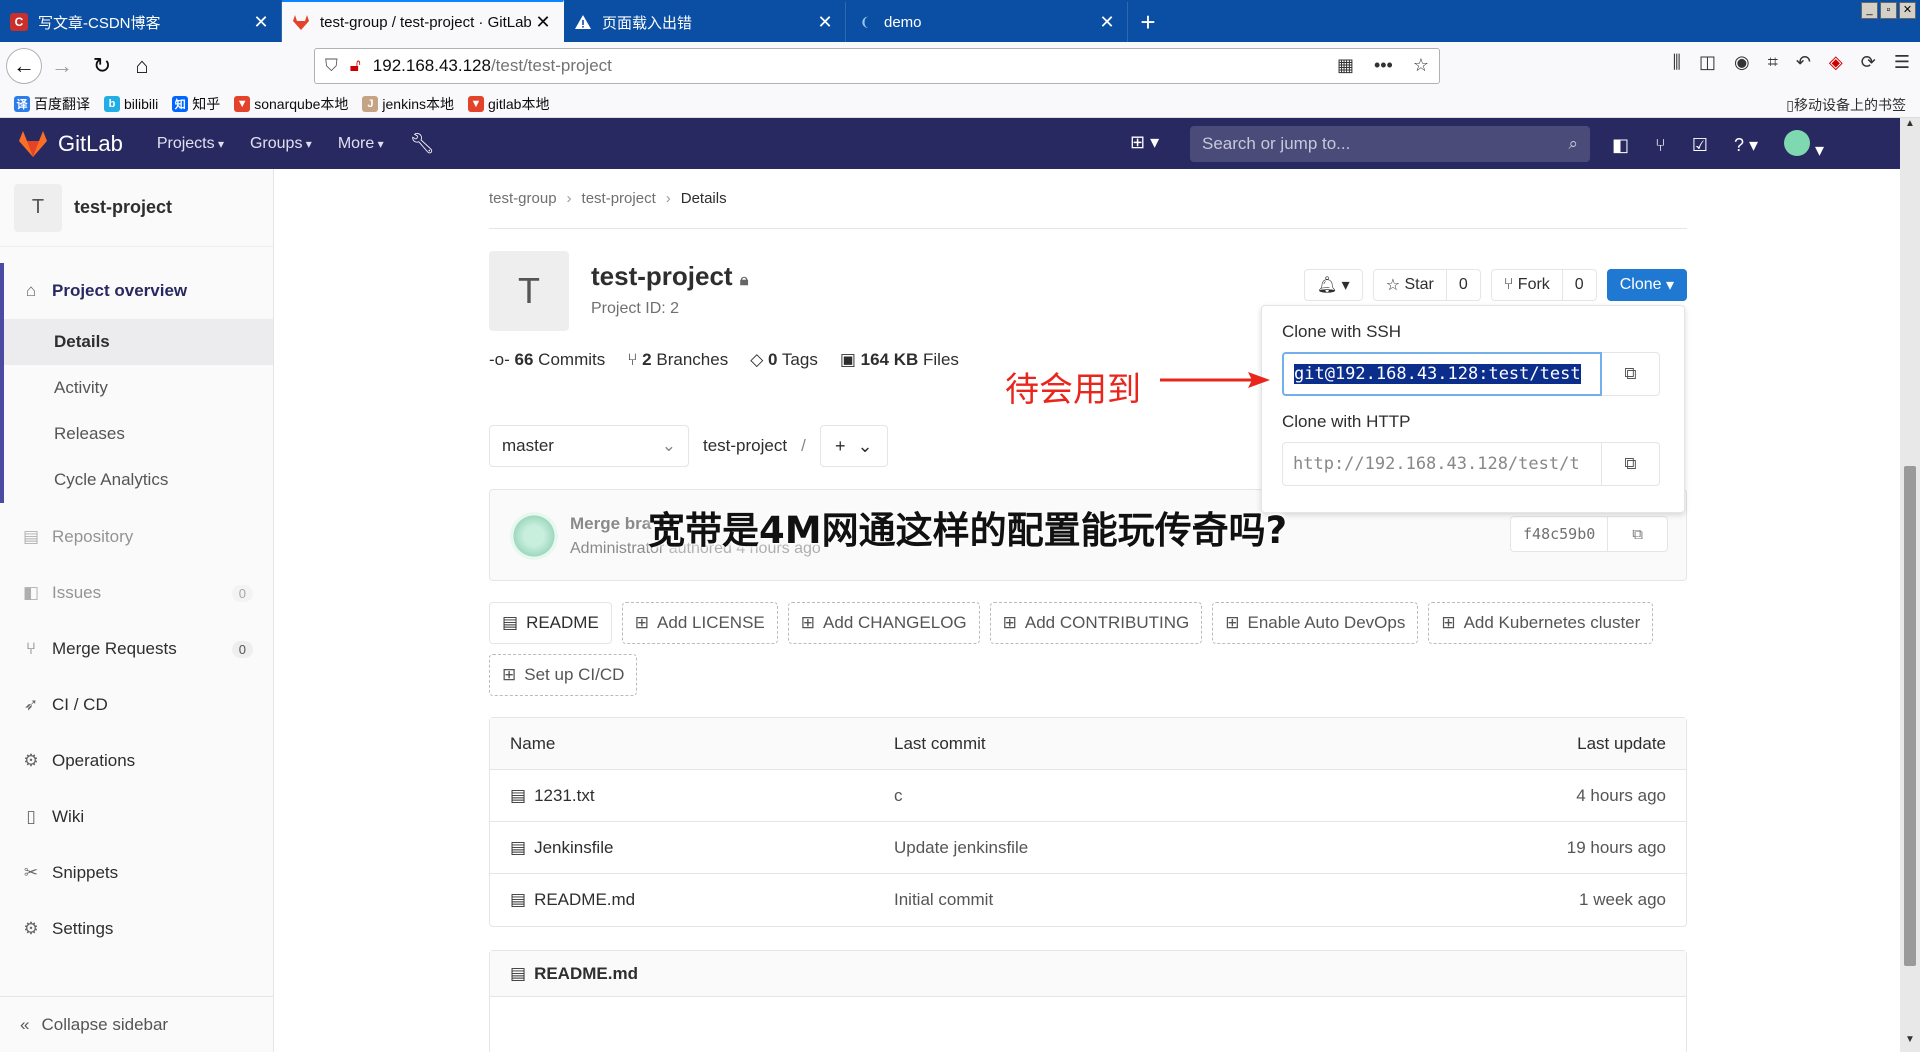 The image size is (1920, 1052). I want to click on sidebar-item-repository: ▤ Repository, so click(136, 537).